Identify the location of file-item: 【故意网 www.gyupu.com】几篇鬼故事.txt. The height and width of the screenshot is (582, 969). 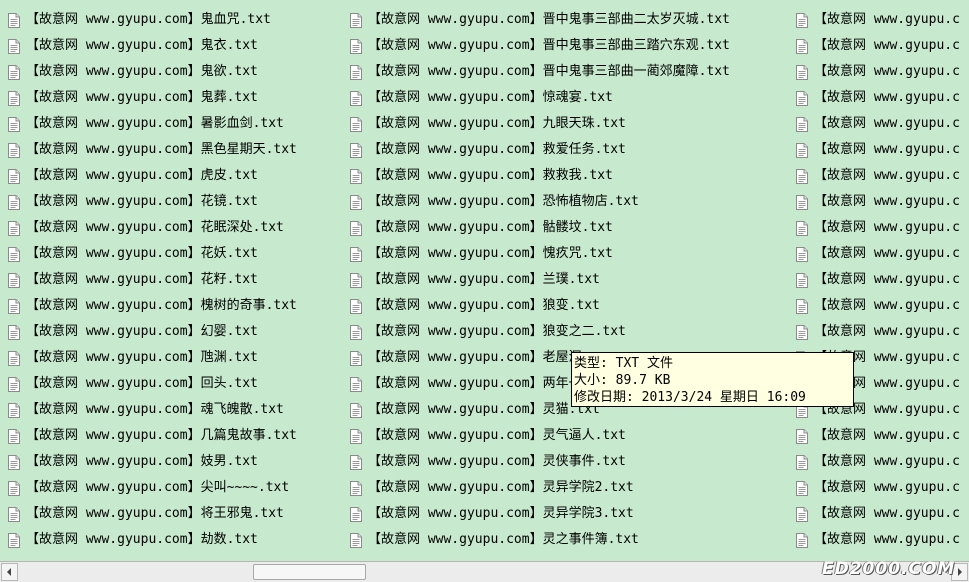
(148, 436).